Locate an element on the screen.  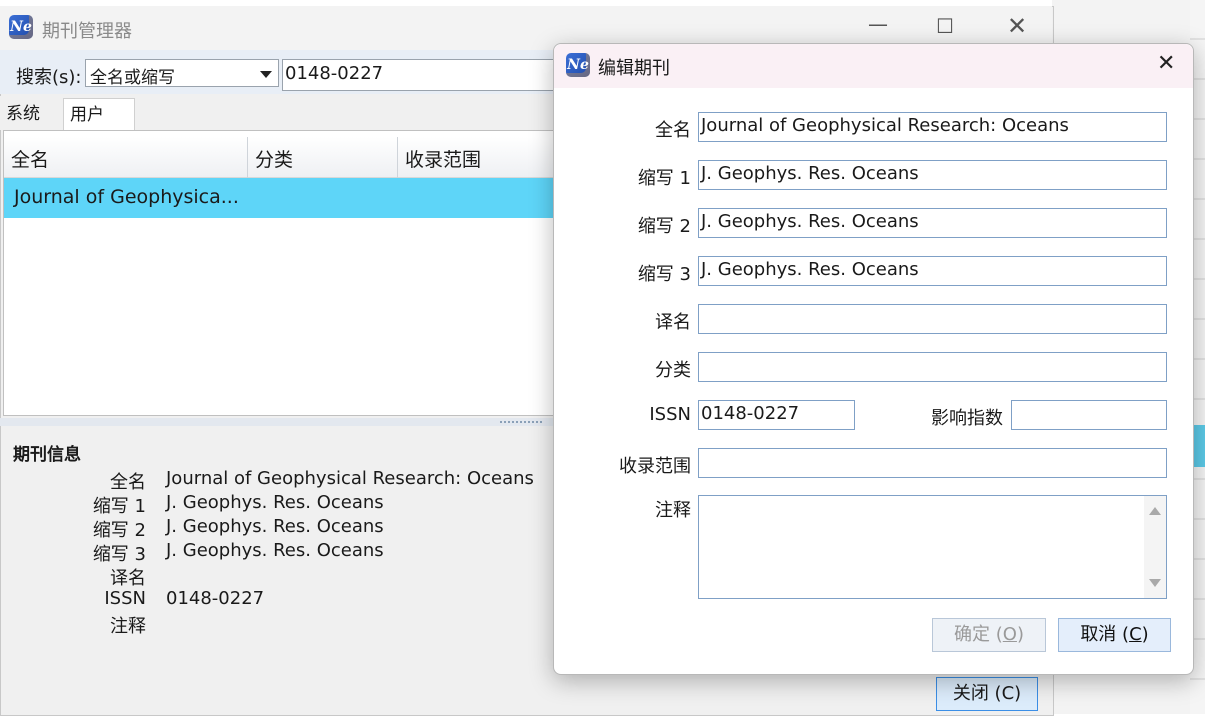
splitter-grip-icon is located at coordinates (521, 423).